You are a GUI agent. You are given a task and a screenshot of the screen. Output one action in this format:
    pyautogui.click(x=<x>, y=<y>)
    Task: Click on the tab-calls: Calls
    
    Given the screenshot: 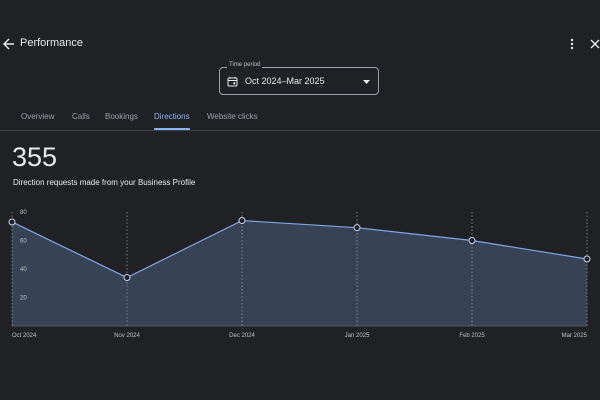 What is the action you would take?
    pyautogui.click(x=81, y=121)
    